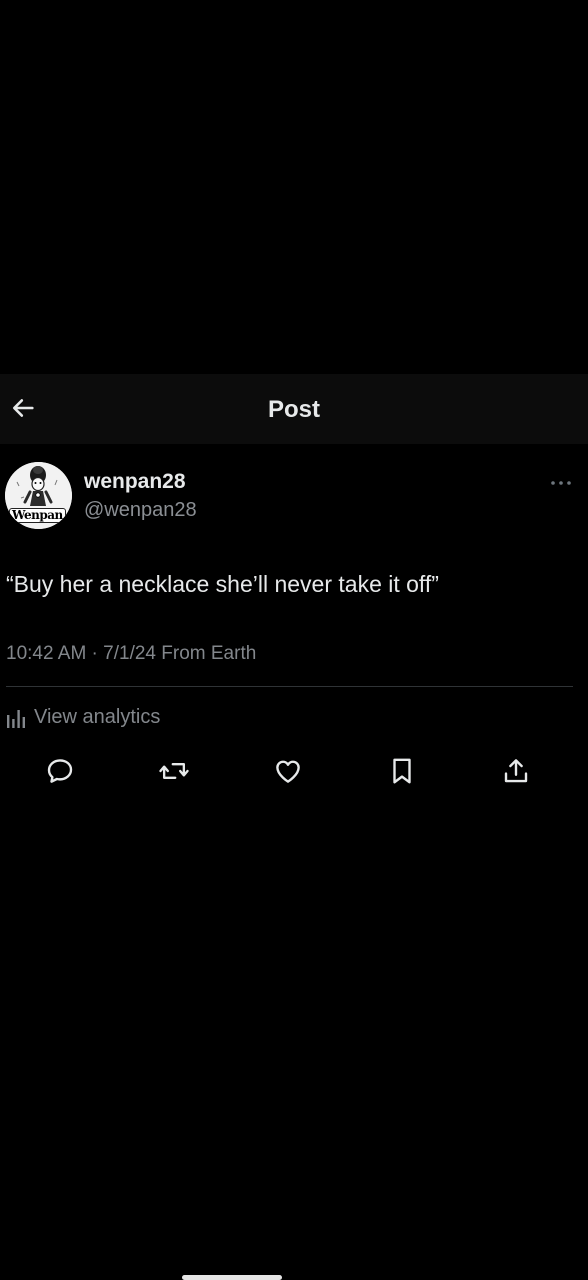 Image resolution: width=588 pixels, height=1280 pixels. I want to click on avatar: Wenpan, so click(38, 495).